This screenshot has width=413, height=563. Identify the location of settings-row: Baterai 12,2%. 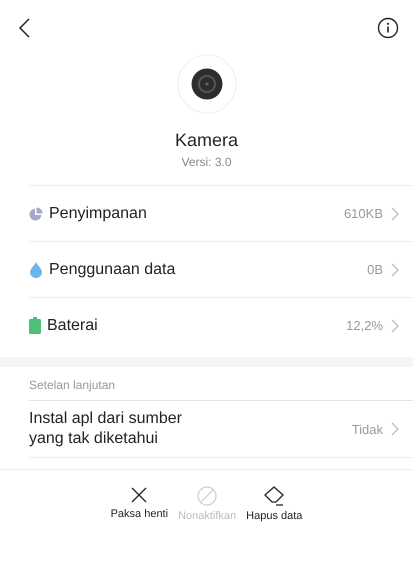
(221, 325).